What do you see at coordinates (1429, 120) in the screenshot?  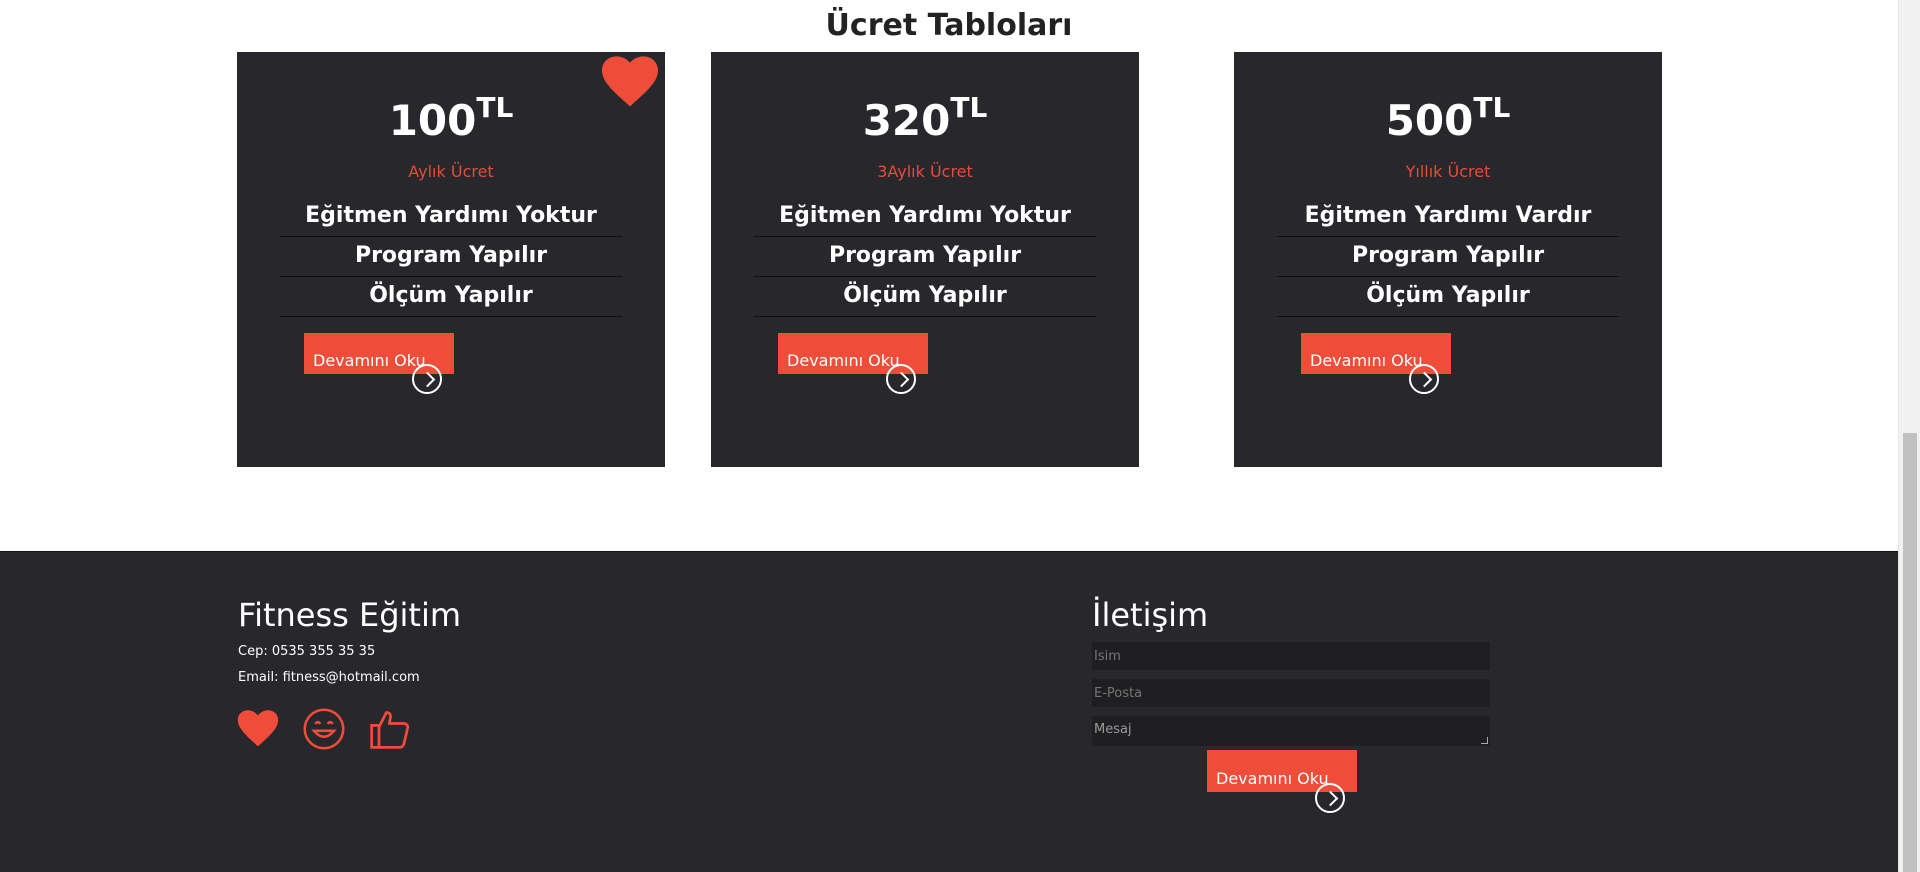 I see `price-amount: 500` at bounding box center [1429, 120].